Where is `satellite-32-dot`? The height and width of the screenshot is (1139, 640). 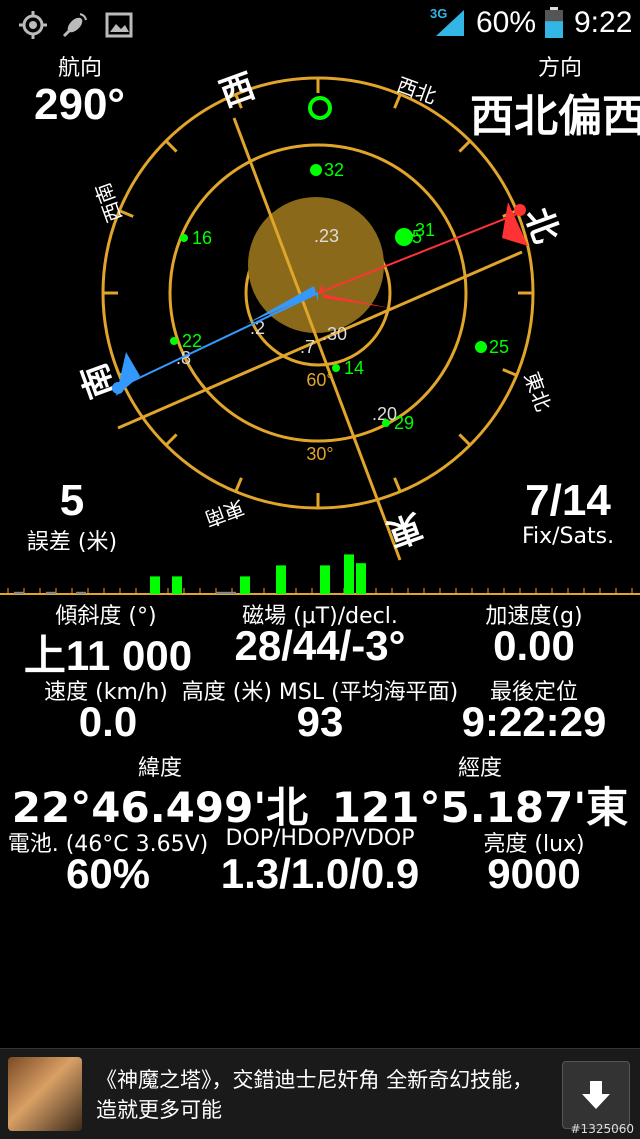 satellite-32-dot is located at coordinates (316, 170).